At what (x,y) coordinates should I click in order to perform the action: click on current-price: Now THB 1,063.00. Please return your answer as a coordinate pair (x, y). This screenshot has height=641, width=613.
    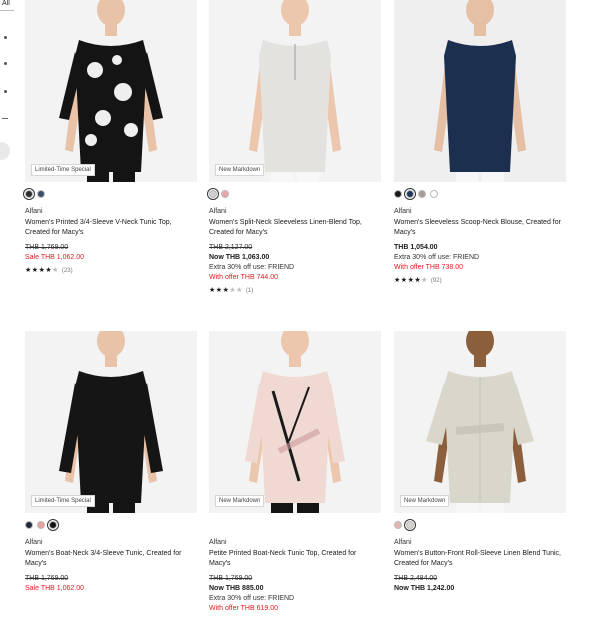
    Looking at the image, I should click on (239, 257).